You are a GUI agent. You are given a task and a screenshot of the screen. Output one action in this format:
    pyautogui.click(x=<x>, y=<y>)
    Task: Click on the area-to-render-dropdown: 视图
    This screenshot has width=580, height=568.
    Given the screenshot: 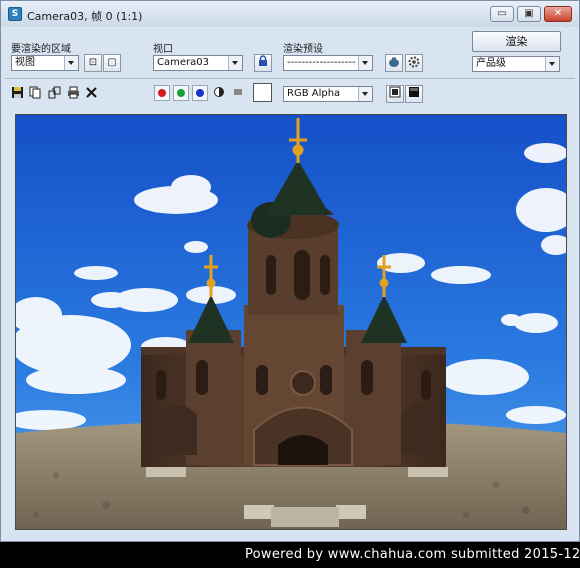 What is the action you would take?
    pyautogui.click(x=45, y=63)
    